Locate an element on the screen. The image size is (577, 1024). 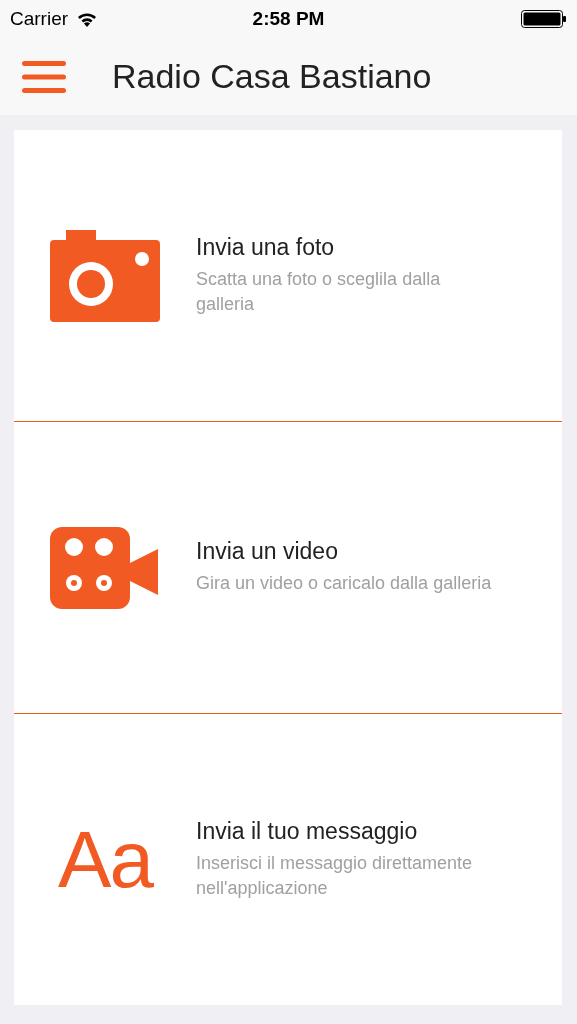
option-description: Scatta una foto o sceglila dalla galleria is located at coordinates (319, 291).